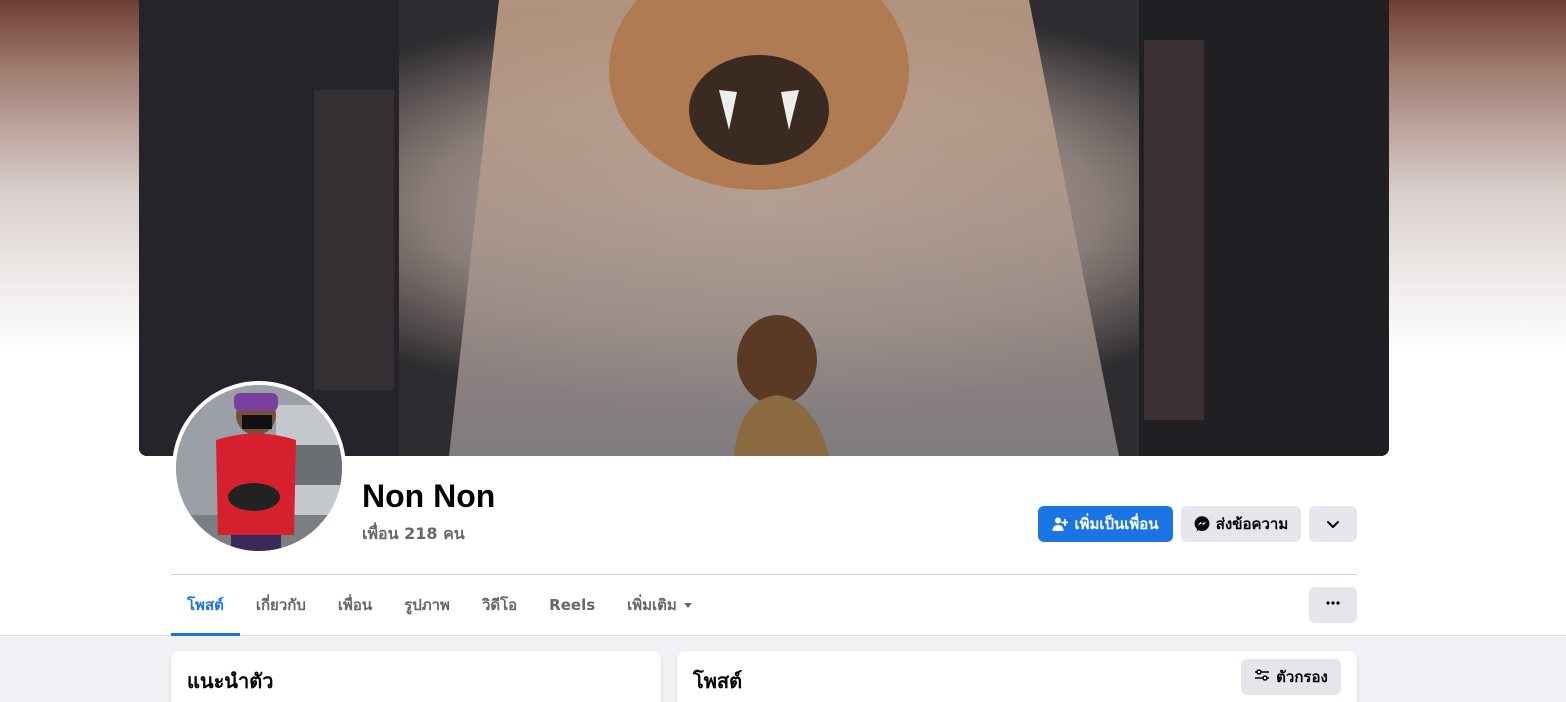  What do you see at coordinates (1302, 677) in the screenshot?
I see `filter-label: ตัวกรอง` at bounding box center [1302, 677].